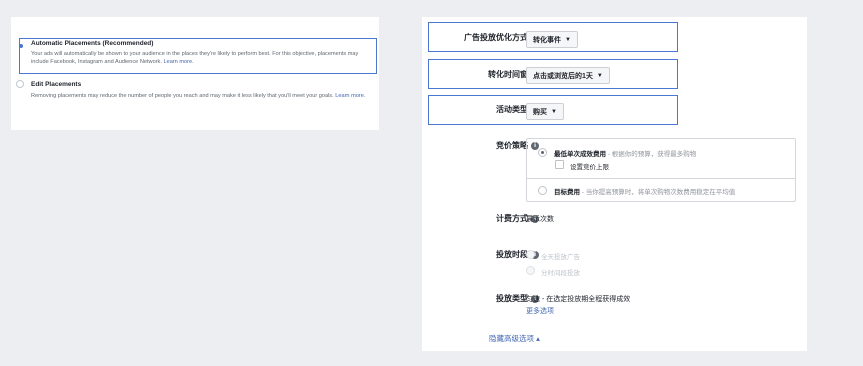 The height and width of the screenshot is (366, 863). What do you see at coordinates (652, 154) in the screenshot?
I see `lowest-cost-desc: - 根据你的预算，获得最多购物` at bounding box center [652, 154].